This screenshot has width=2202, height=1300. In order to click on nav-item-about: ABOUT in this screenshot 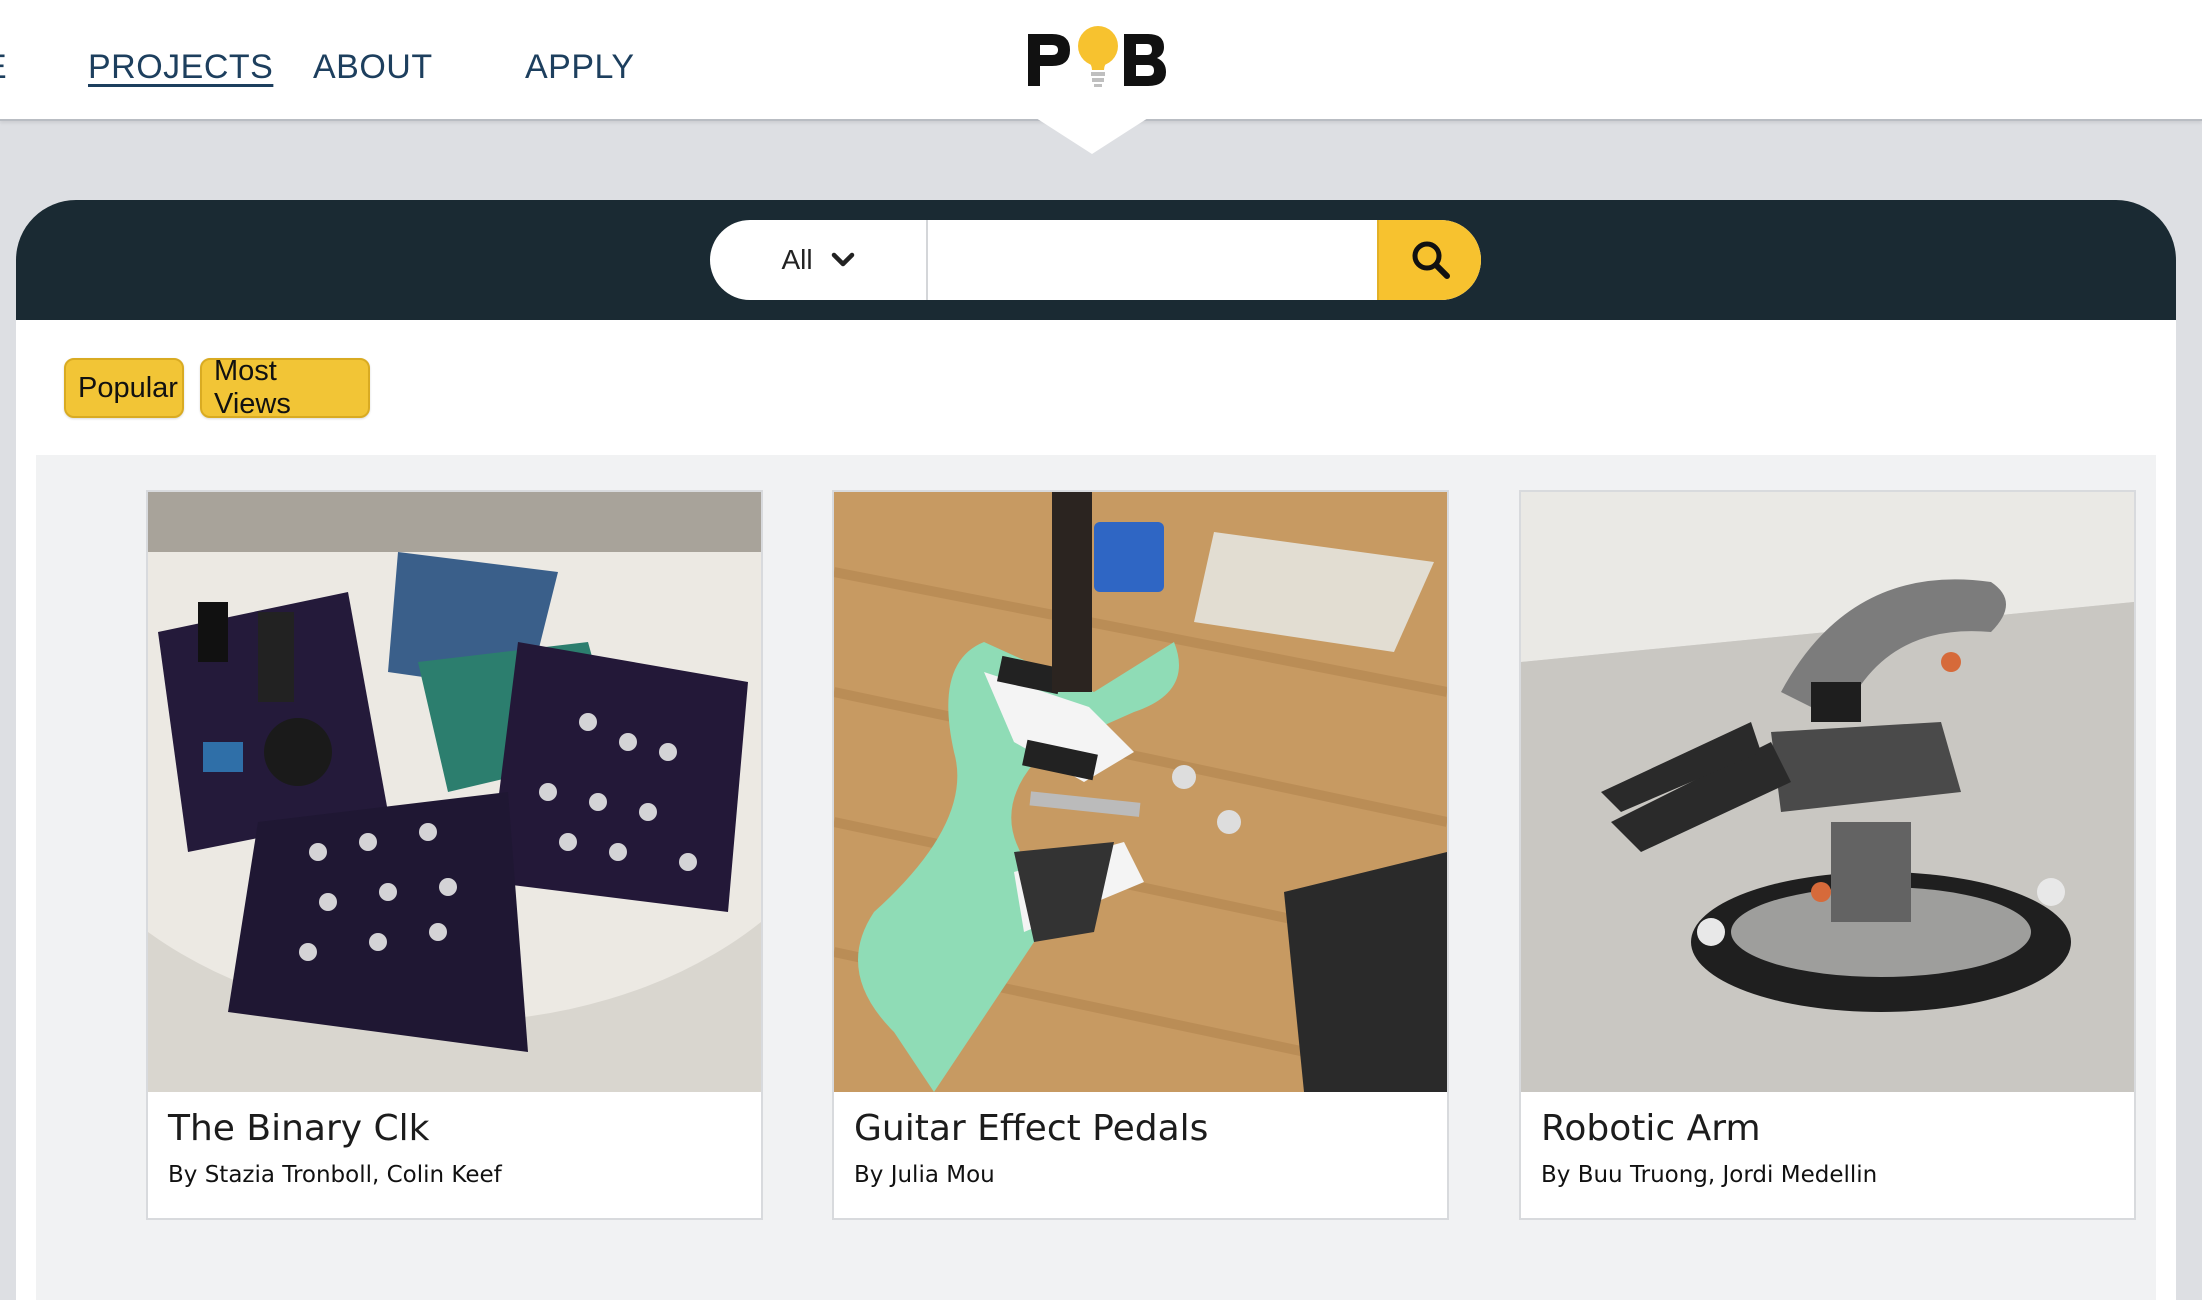, I will do `click(373, 67)`.